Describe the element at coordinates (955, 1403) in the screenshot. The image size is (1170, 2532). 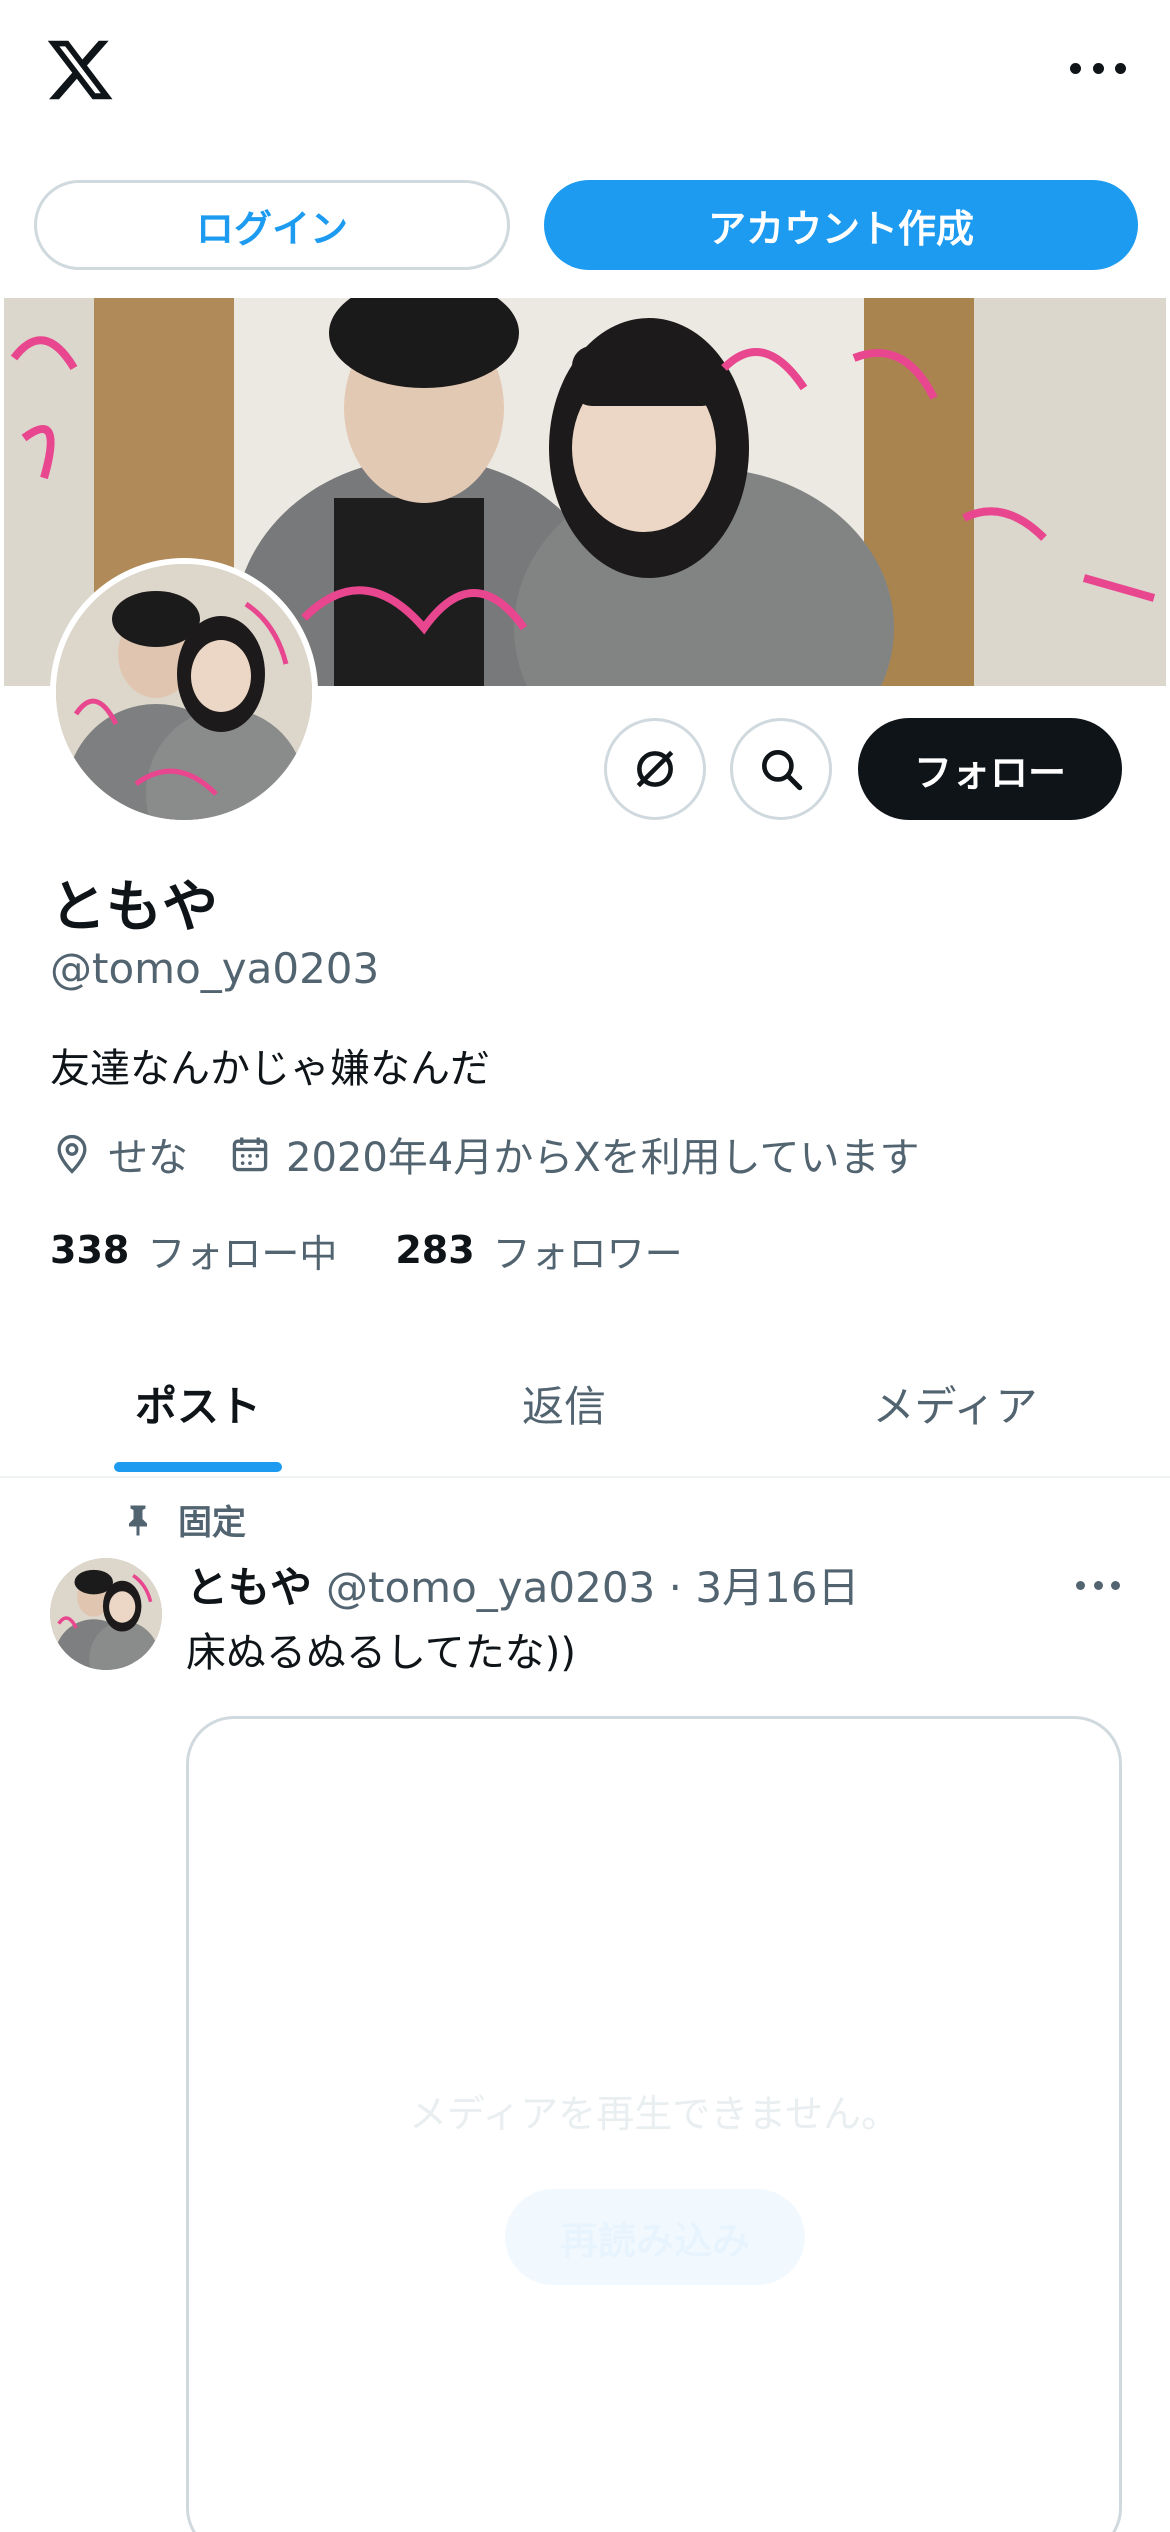
I see `tab-media: メディア` at that location.